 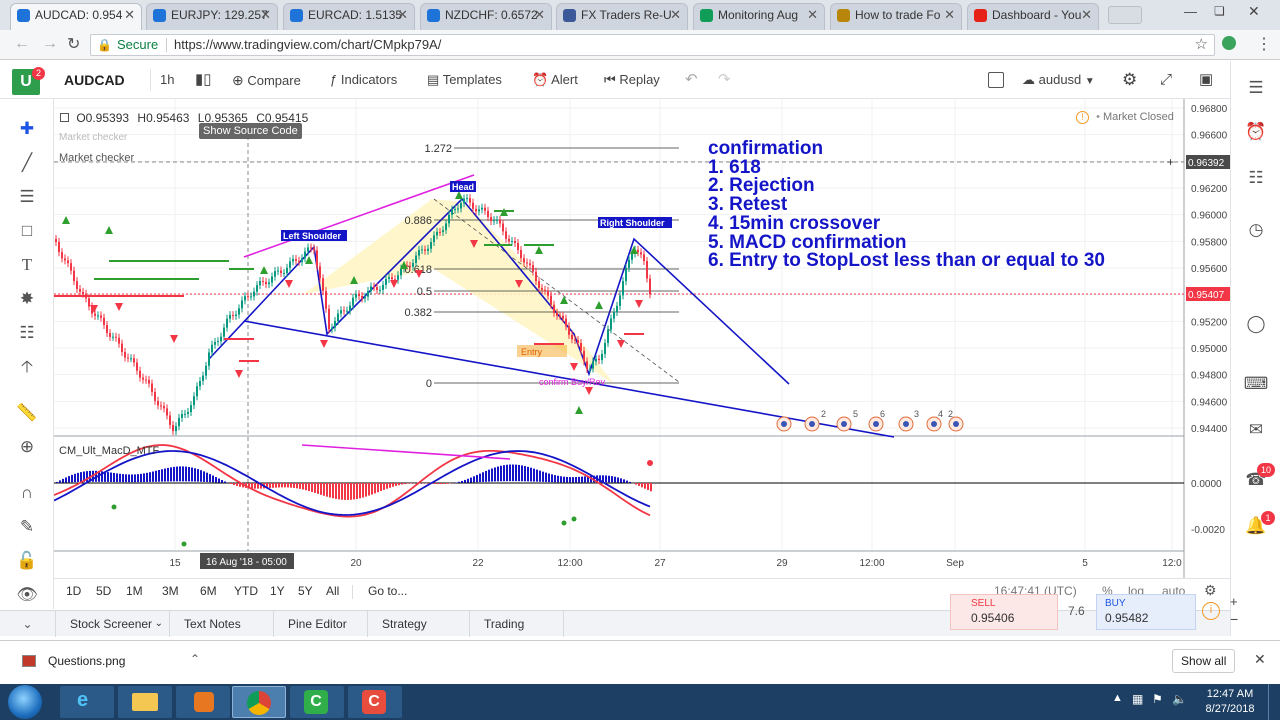 I want to click on eye-icon: 👁, so click(x=27, y=595).